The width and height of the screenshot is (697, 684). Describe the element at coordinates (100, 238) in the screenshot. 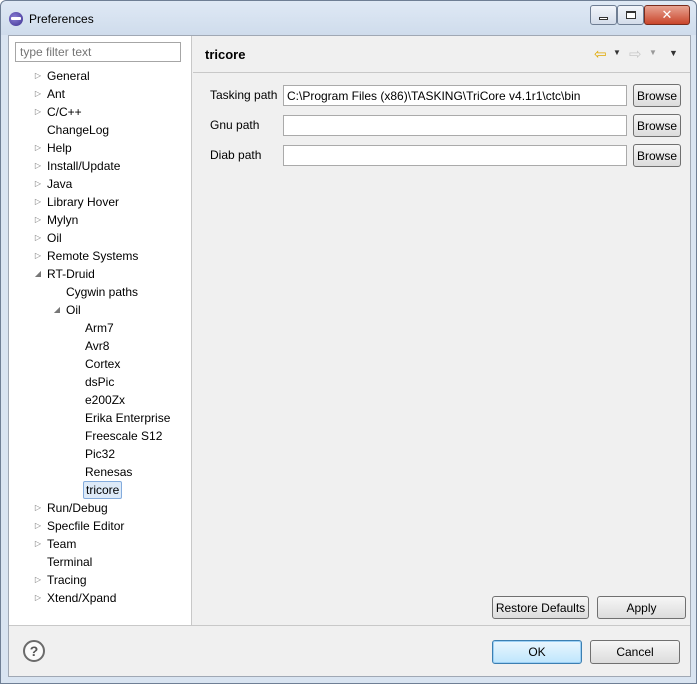

I see `tree-item-oil: ▷ Oil` at that location.